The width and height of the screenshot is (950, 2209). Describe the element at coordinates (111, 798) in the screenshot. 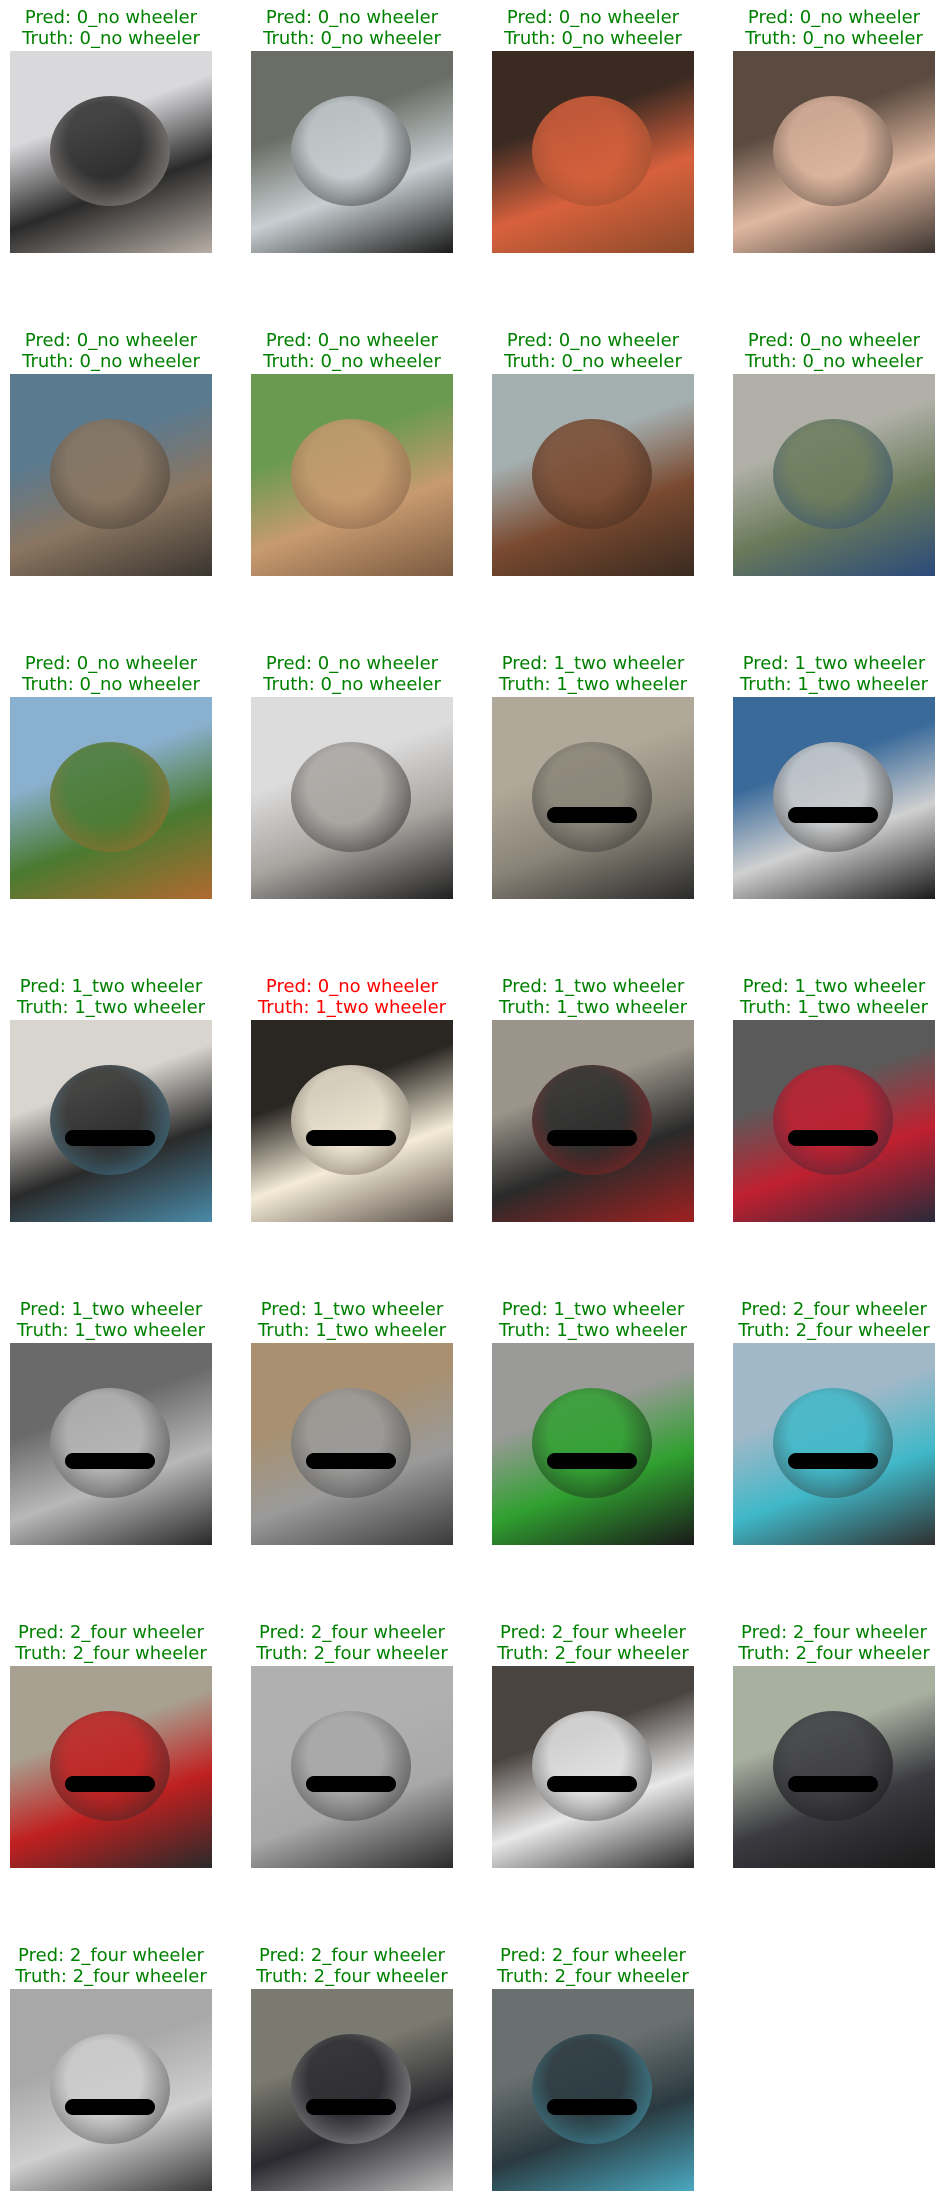

I see `cow-in-field-image` at that location.